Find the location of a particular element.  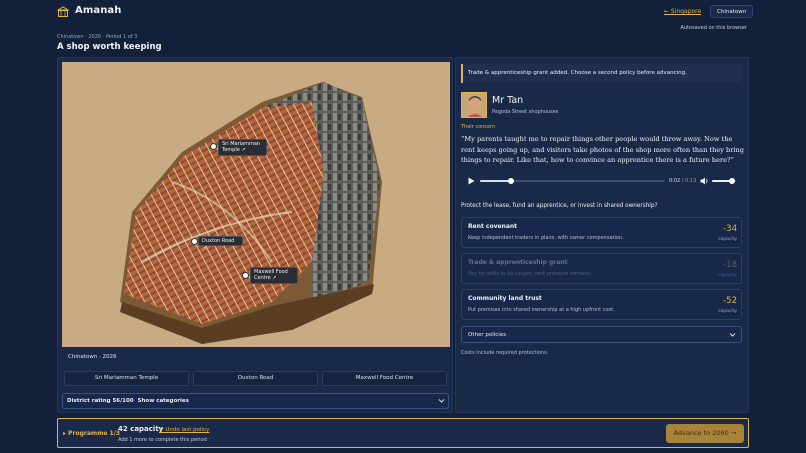

play-icon is located at coordinates (471, 181).